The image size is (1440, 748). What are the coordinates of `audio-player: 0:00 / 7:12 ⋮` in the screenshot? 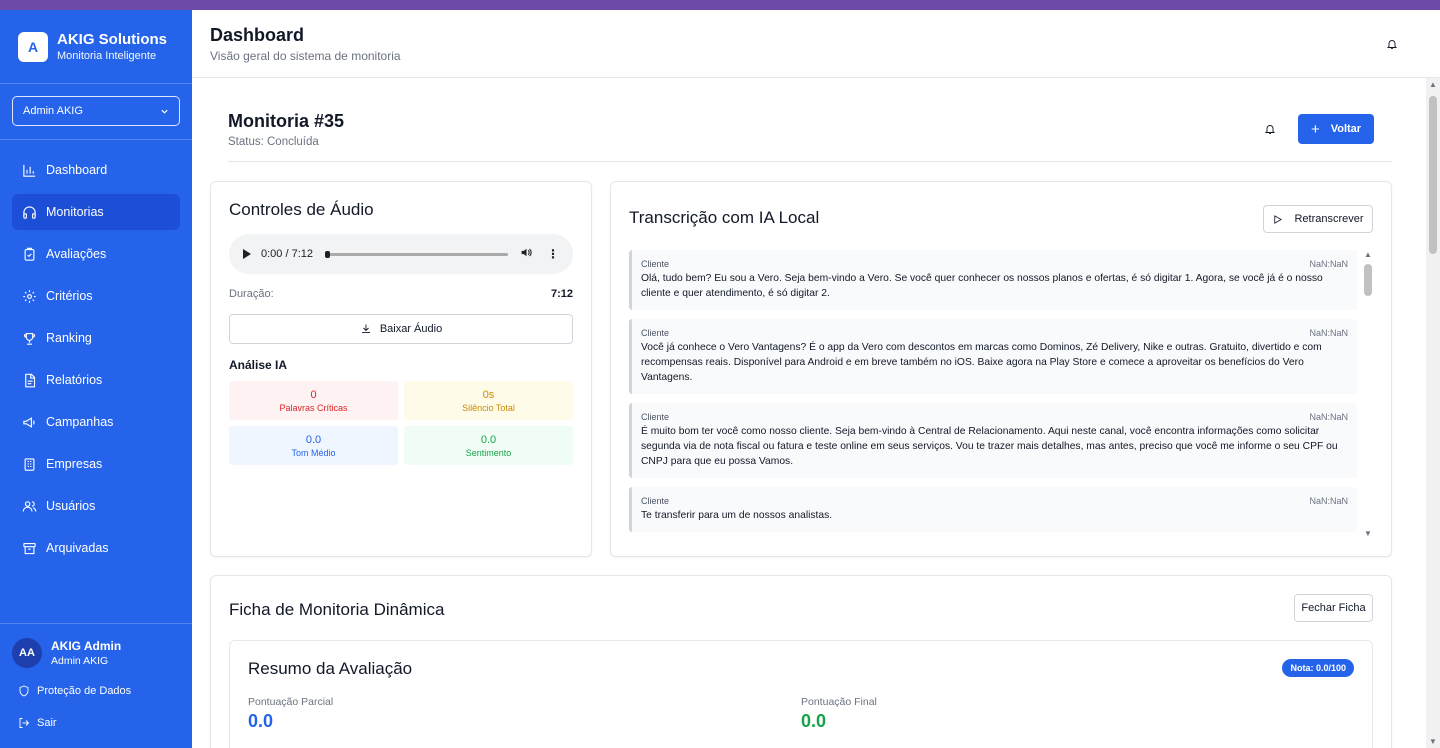 It's located at (401, 254).